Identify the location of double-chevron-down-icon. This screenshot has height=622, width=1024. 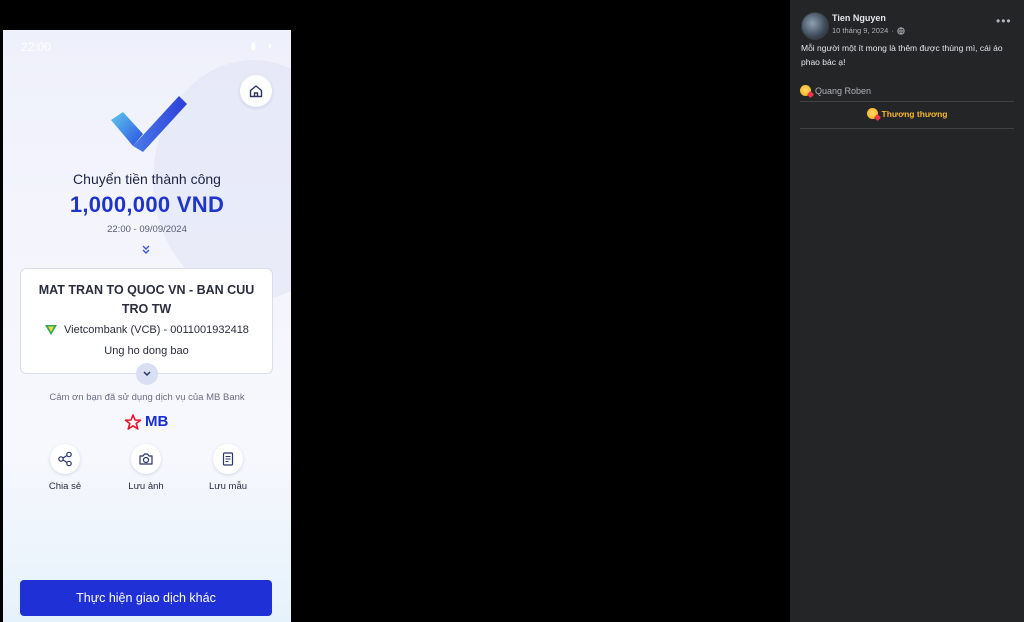
(146, 249).